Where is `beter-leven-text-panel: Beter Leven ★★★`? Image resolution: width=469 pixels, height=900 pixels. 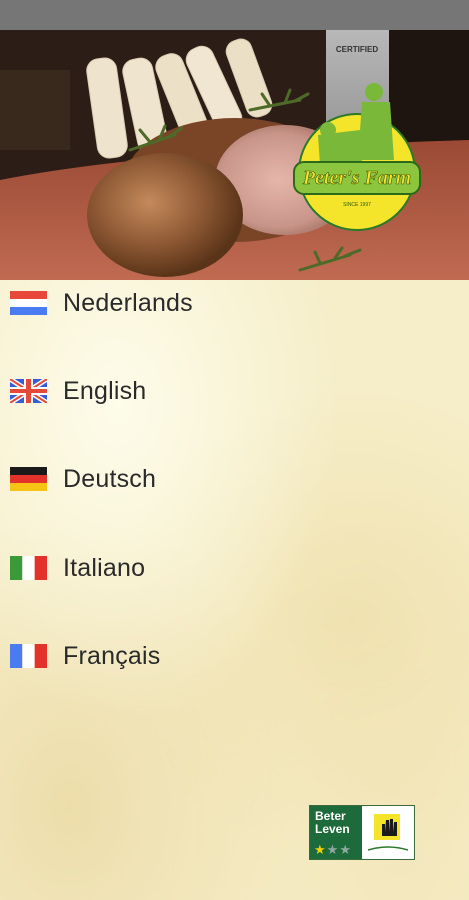 beter-leven-text-panel: Beter Leven ★★★ is located at coordinates (336, 832).